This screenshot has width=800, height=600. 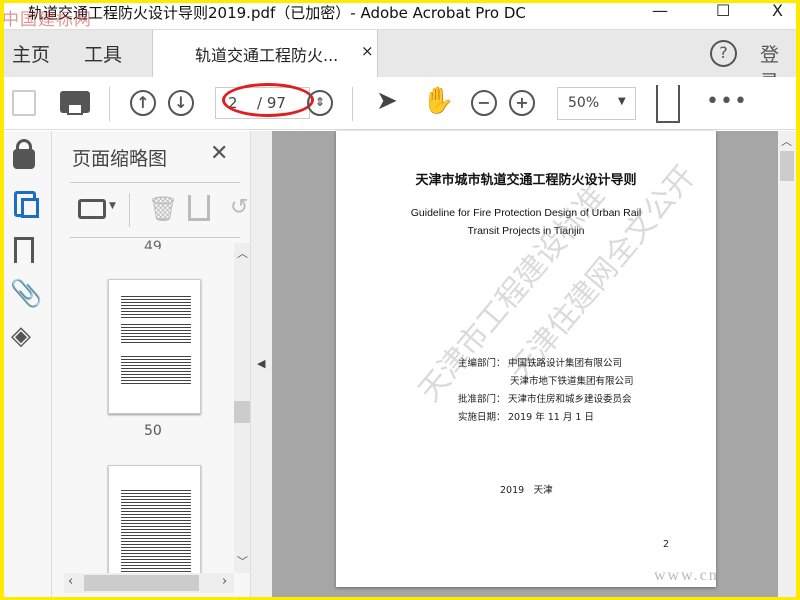 I want to click on attachment-icon: 📎, so click(x=26, y=294).